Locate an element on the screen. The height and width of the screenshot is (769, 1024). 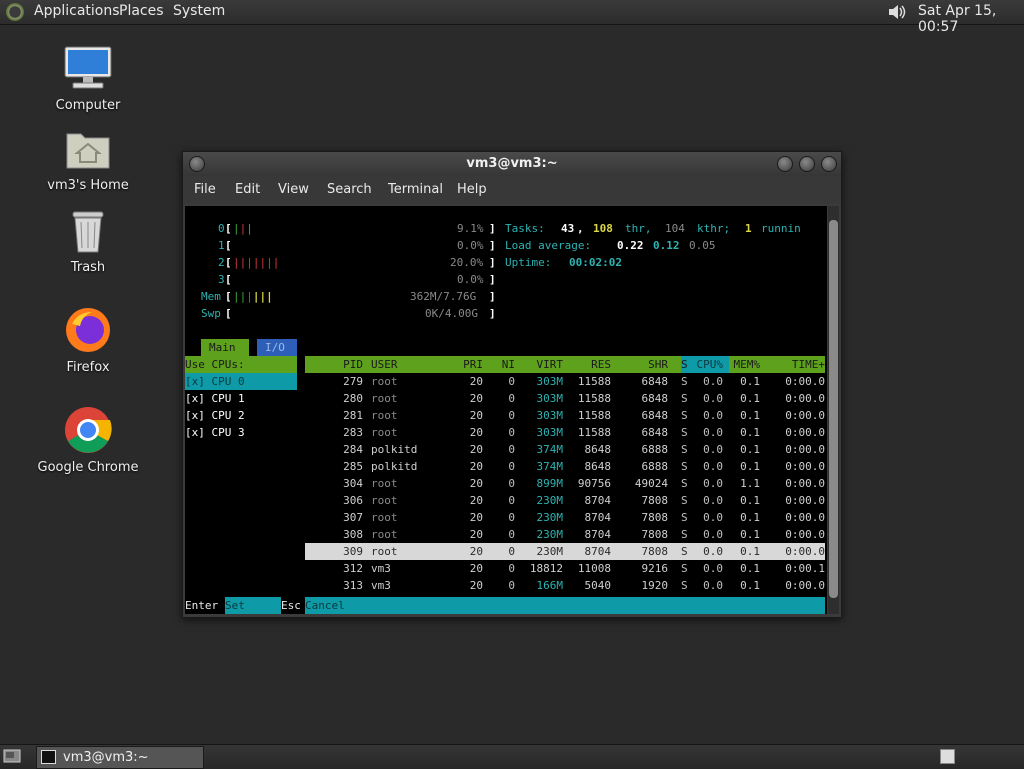
applications-menu: Applications is located at coordinates (77, 11).